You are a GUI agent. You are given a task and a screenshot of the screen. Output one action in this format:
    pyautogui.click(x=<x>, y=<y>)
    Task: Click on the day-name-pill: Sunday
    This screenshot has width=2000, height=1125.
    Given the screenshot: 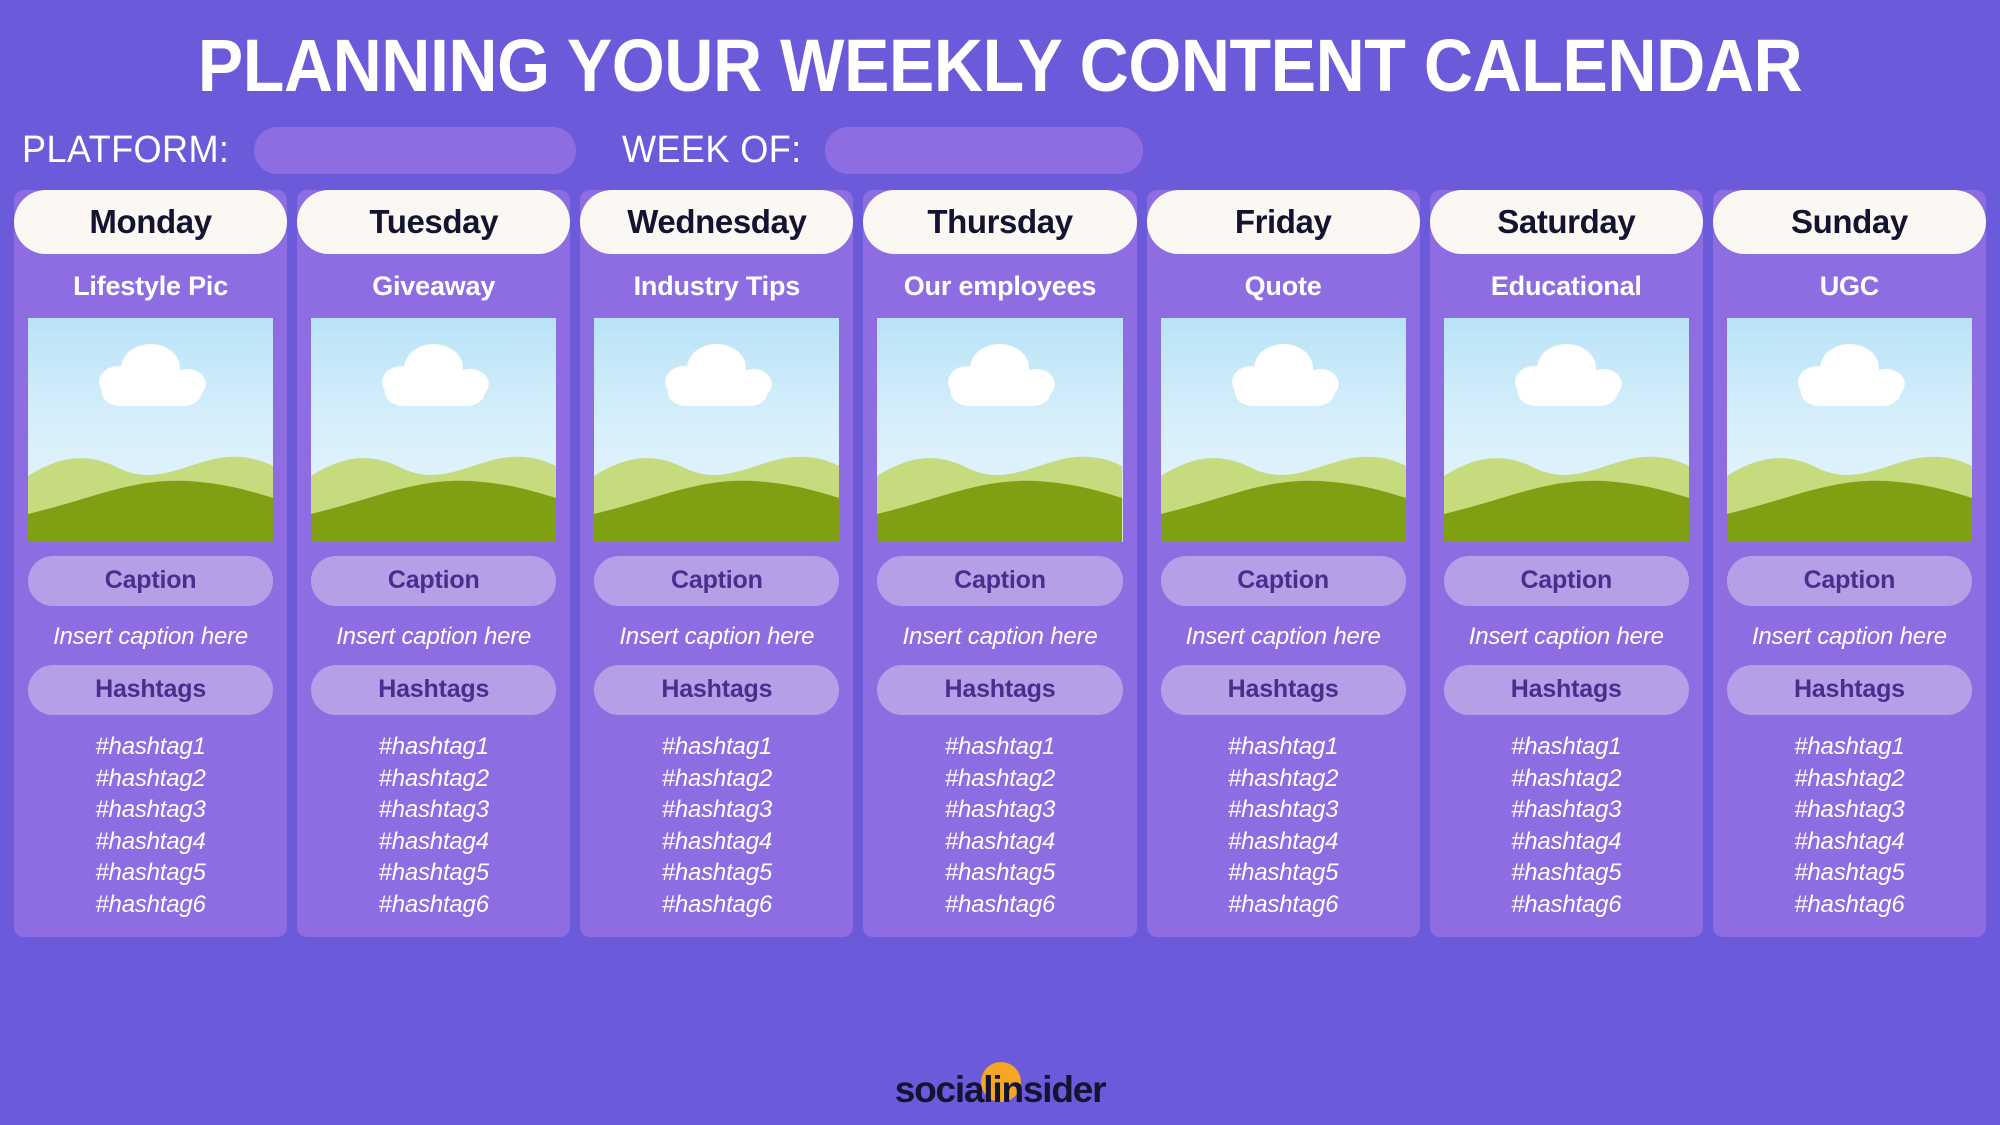 What is the action you would take?
    pyautogui.click(x=1849, y=221)
    